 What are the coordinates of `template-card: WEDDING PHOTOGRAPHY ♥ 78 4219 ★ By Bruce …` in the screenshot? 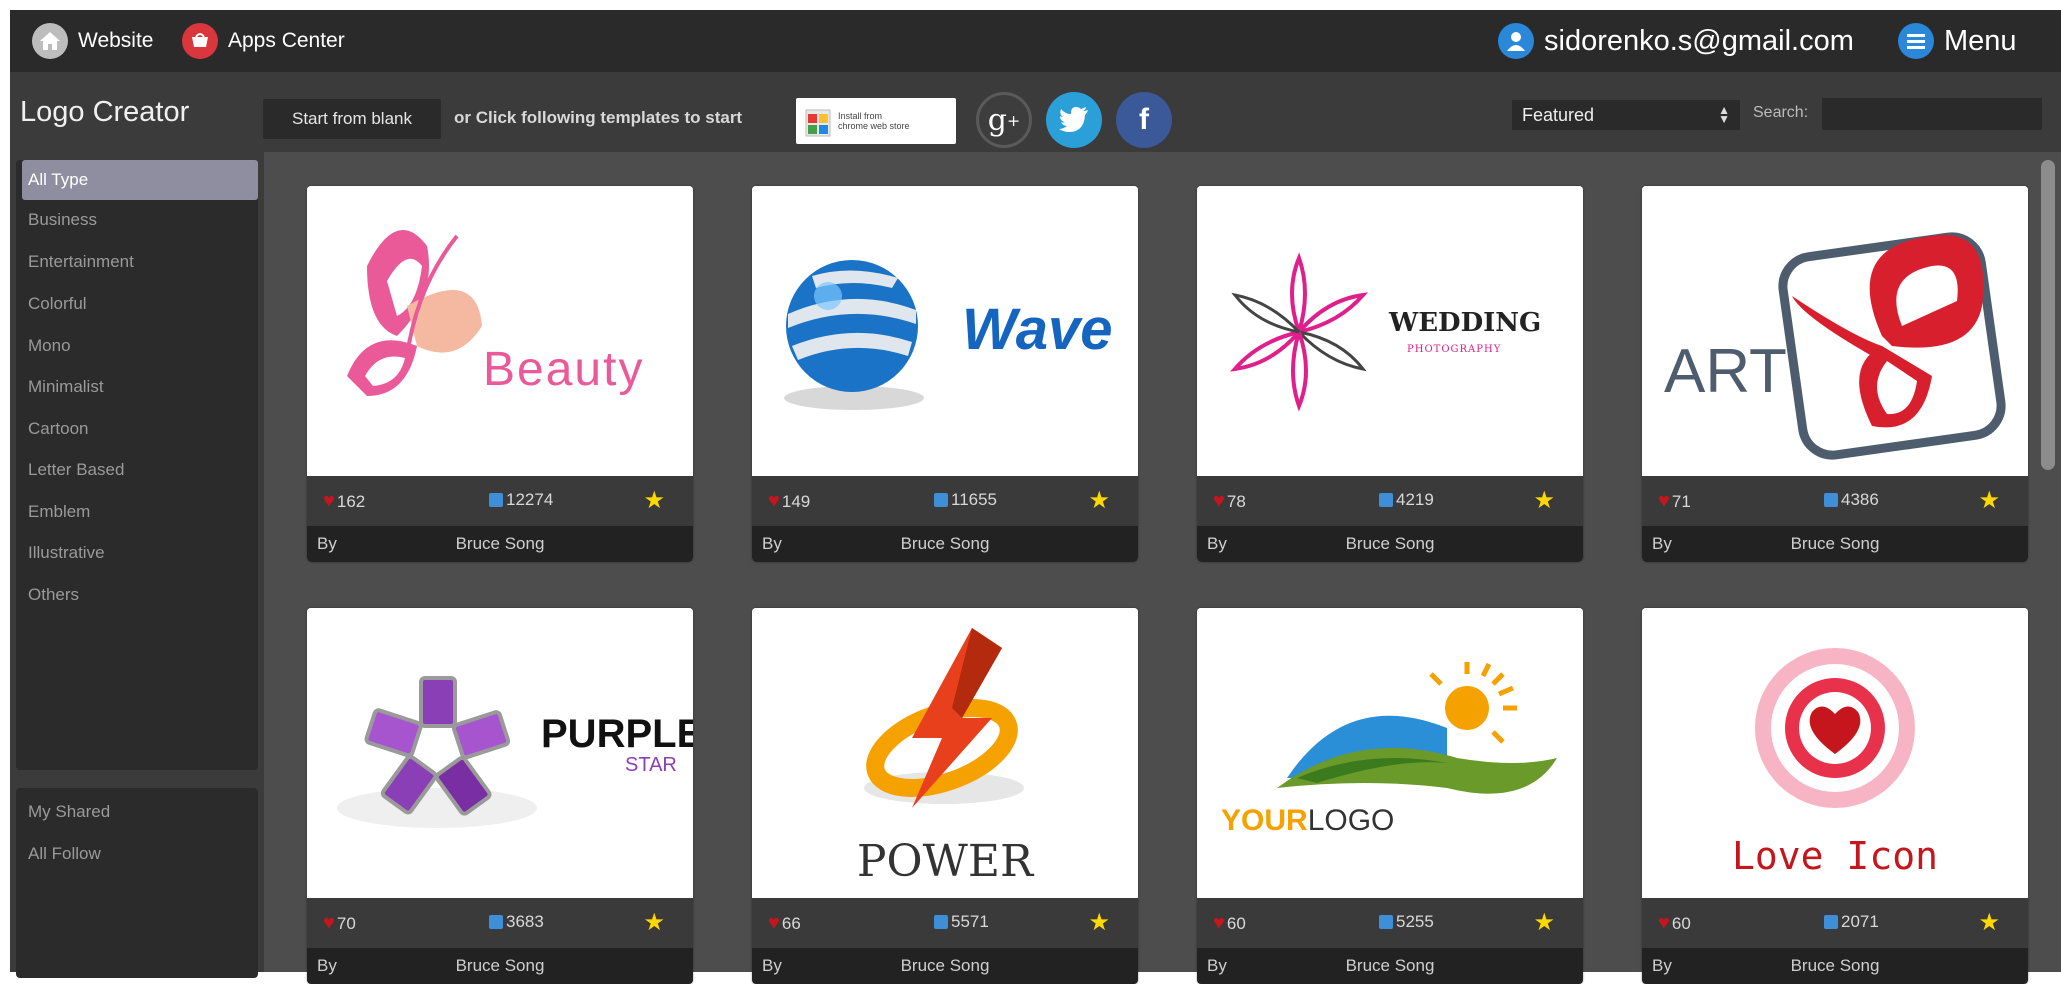 It's located at (1390, 374).